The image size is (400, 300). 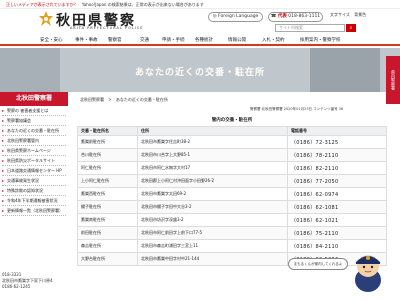 I want to click on search-icon: ⌕, so click(x=351, y=28).